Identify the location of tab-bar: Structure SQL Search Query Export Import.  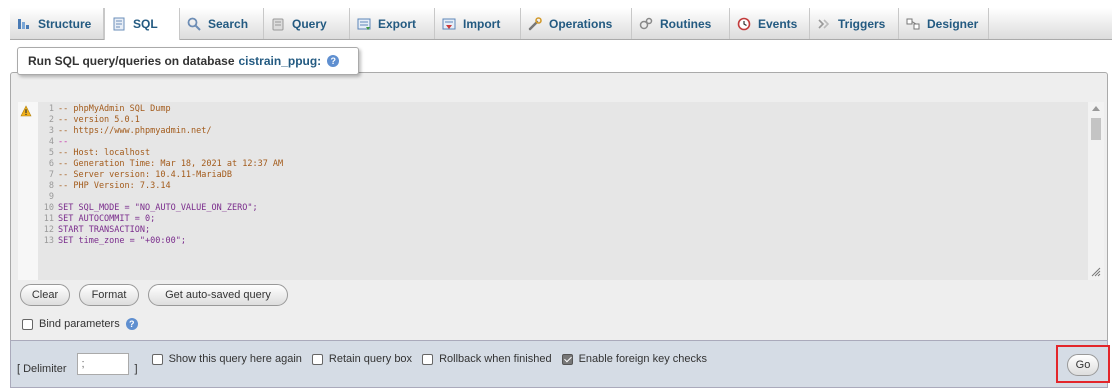
(561, 24).